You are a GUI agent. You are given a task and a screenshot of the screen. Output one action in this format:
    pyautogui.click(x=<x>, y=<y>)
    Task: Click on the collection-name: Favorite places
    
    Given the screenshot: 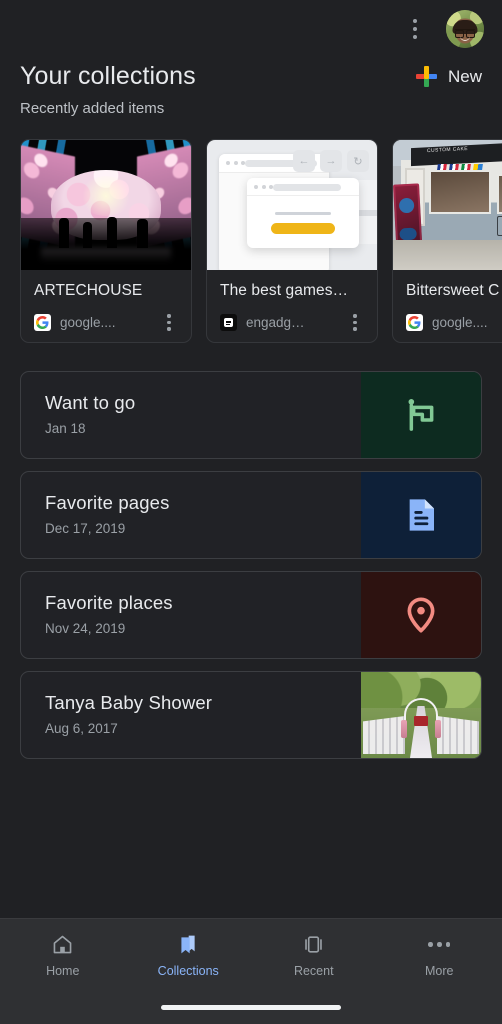 What is the action you would take?
    pyautogui.click(x=109, y=602)
    